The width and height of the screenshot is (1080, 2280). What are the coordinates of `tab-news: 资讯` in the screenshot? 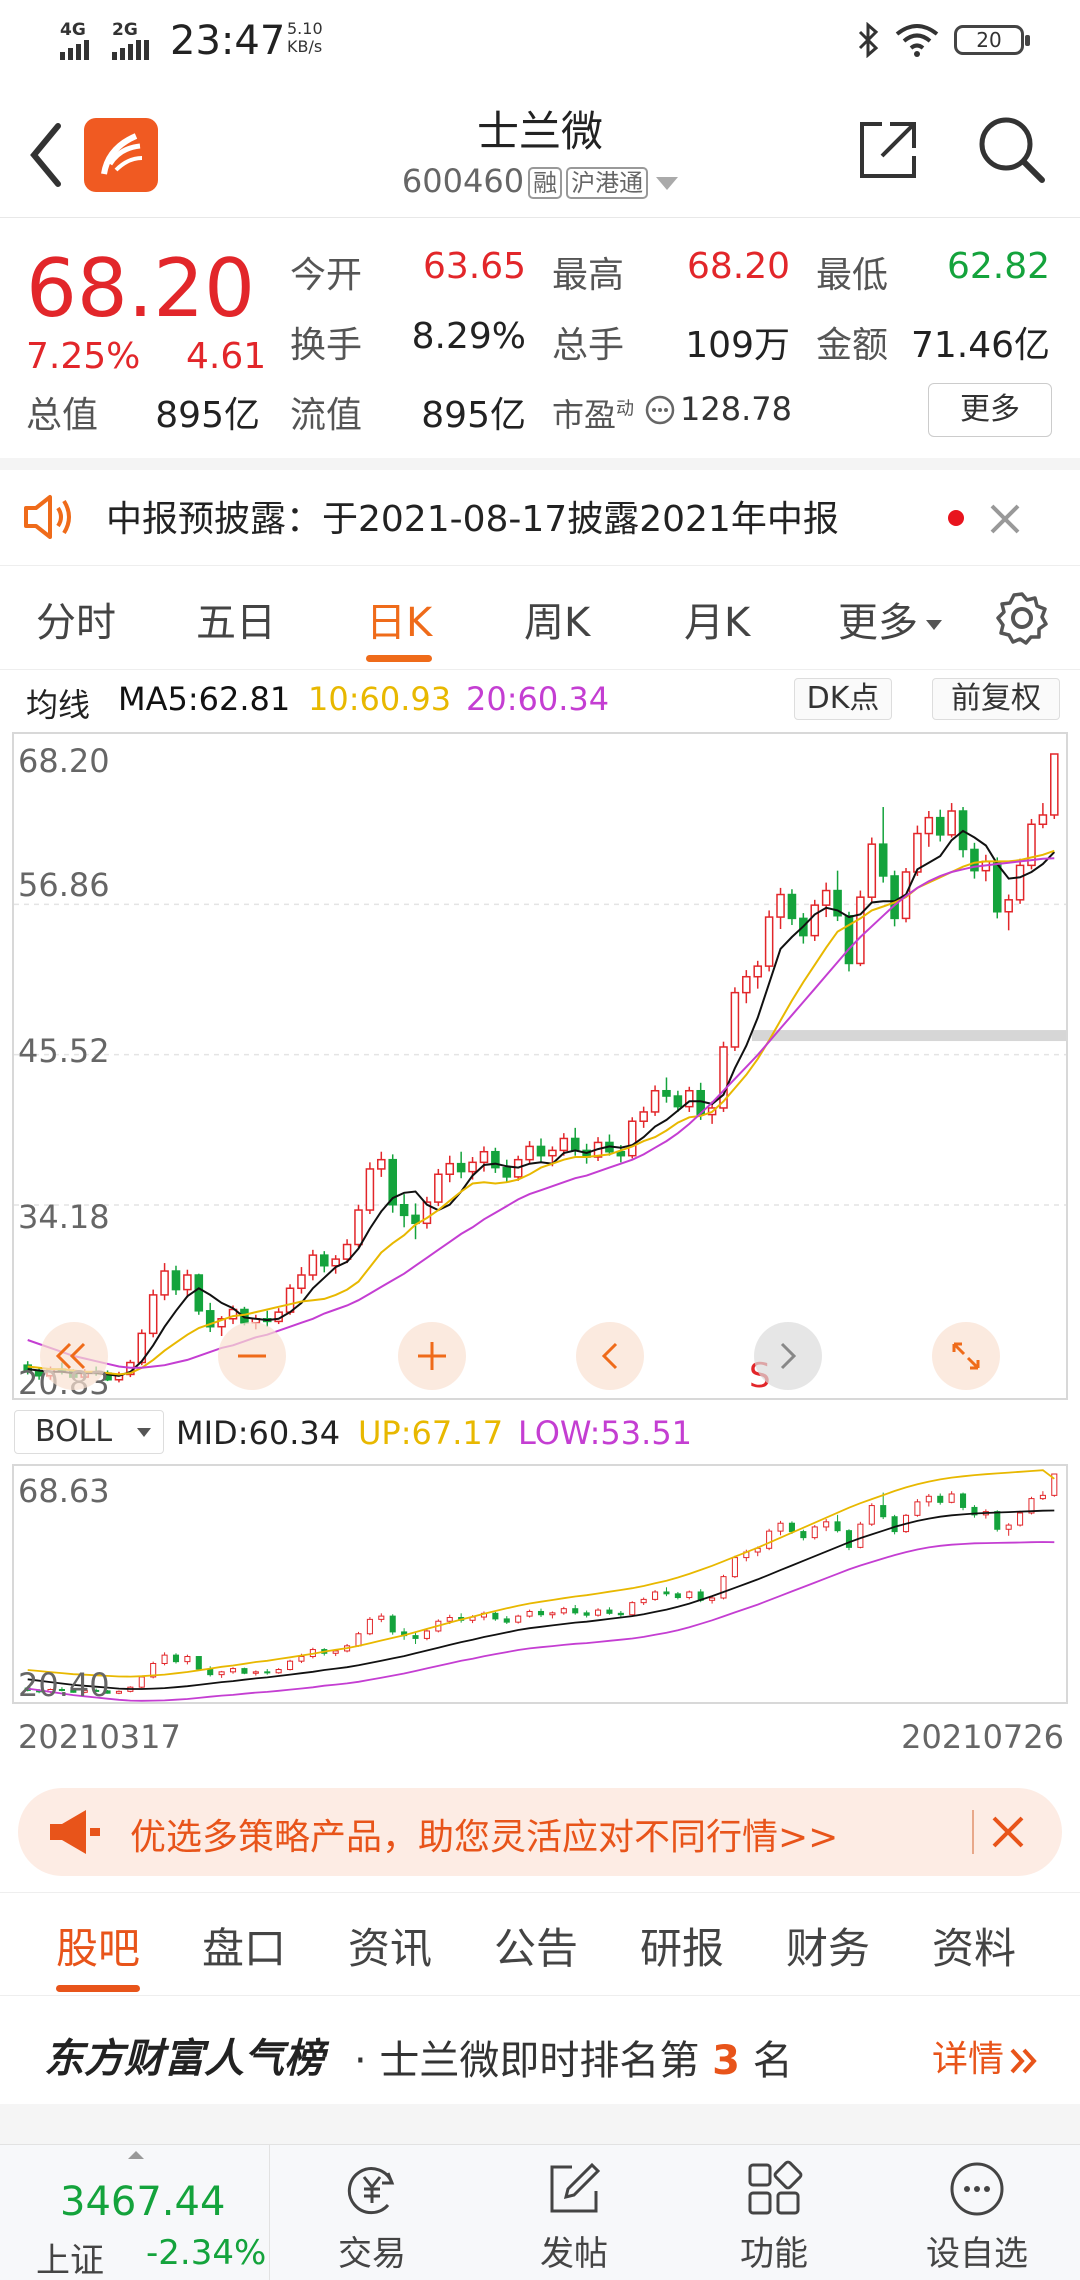 It's located at (390, 1945).